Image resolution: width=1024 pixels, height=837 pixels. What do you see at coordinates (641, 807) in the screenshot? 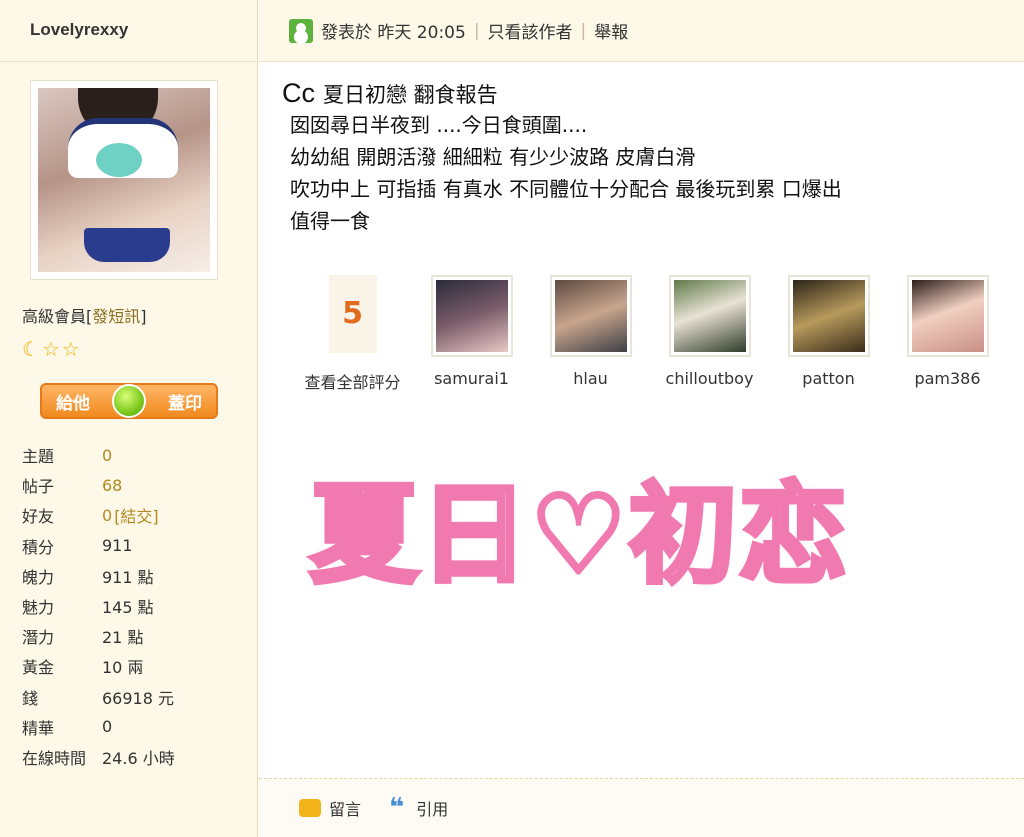
I see `post-footer: 留言 ❝ 引用` at bounding box center [641, 807].